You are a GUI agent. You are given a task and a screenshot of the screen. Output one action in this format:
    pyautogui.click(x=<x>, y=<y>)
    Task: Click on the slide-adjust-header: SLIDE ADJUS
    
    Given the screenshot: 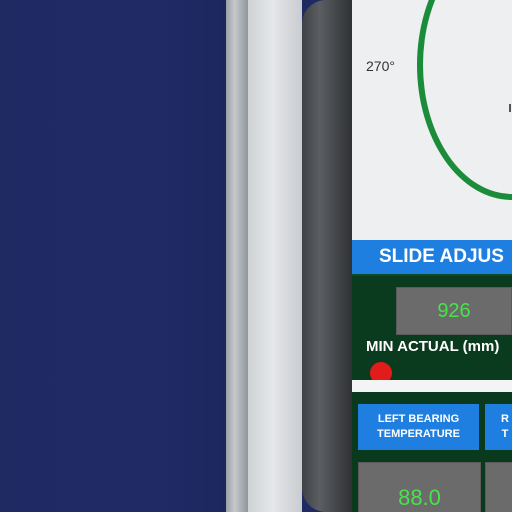 What is the action you would take?
    pyautogui.click(x=432, y=257)
    